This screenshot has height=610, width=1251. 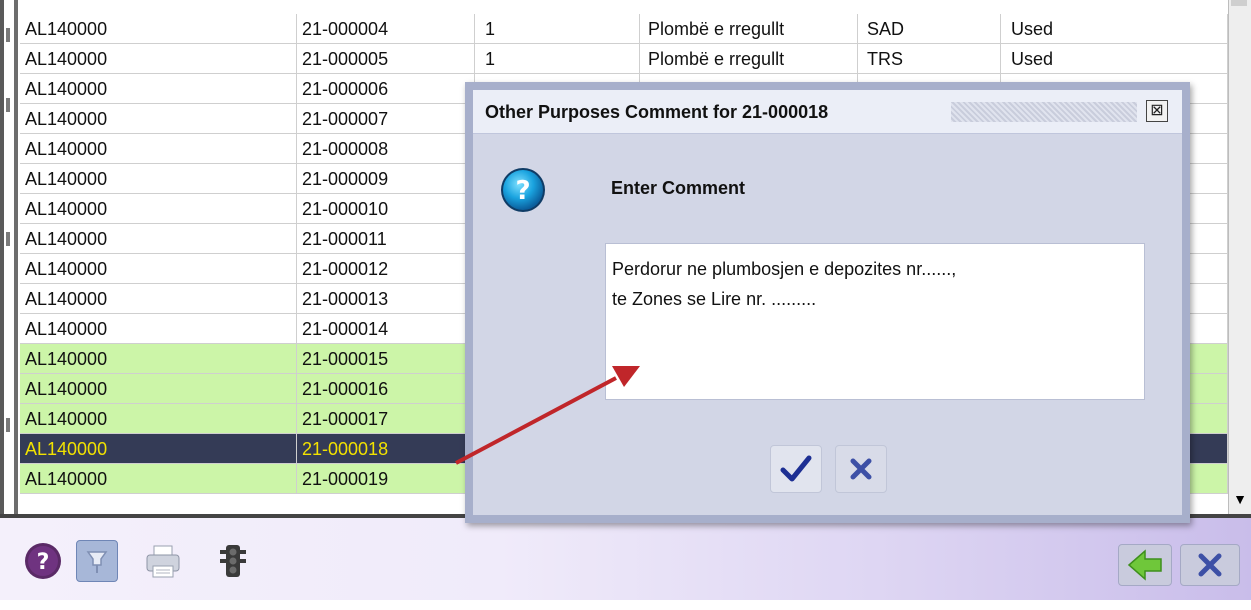 I want to click on number-cell: 21-000012, so click(x=386, y=269).